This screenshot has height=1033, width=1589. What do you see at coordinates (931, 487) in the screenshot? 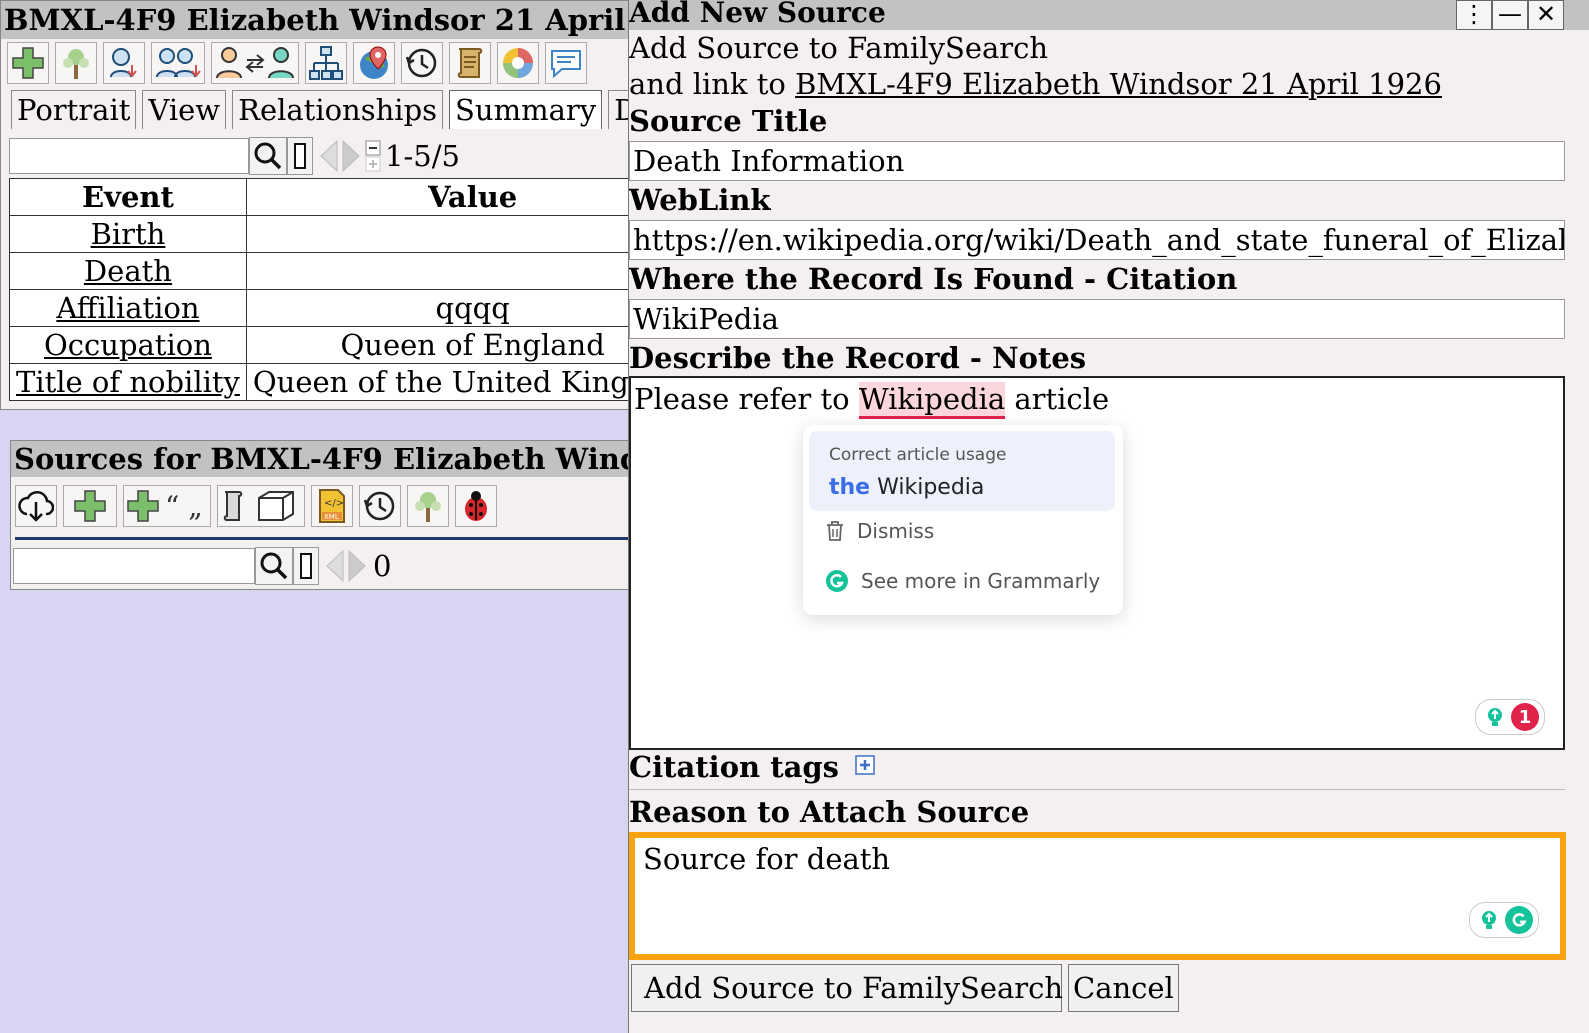
I see `suggestion-word: Wikipedia` at bounding box center [931, 487].